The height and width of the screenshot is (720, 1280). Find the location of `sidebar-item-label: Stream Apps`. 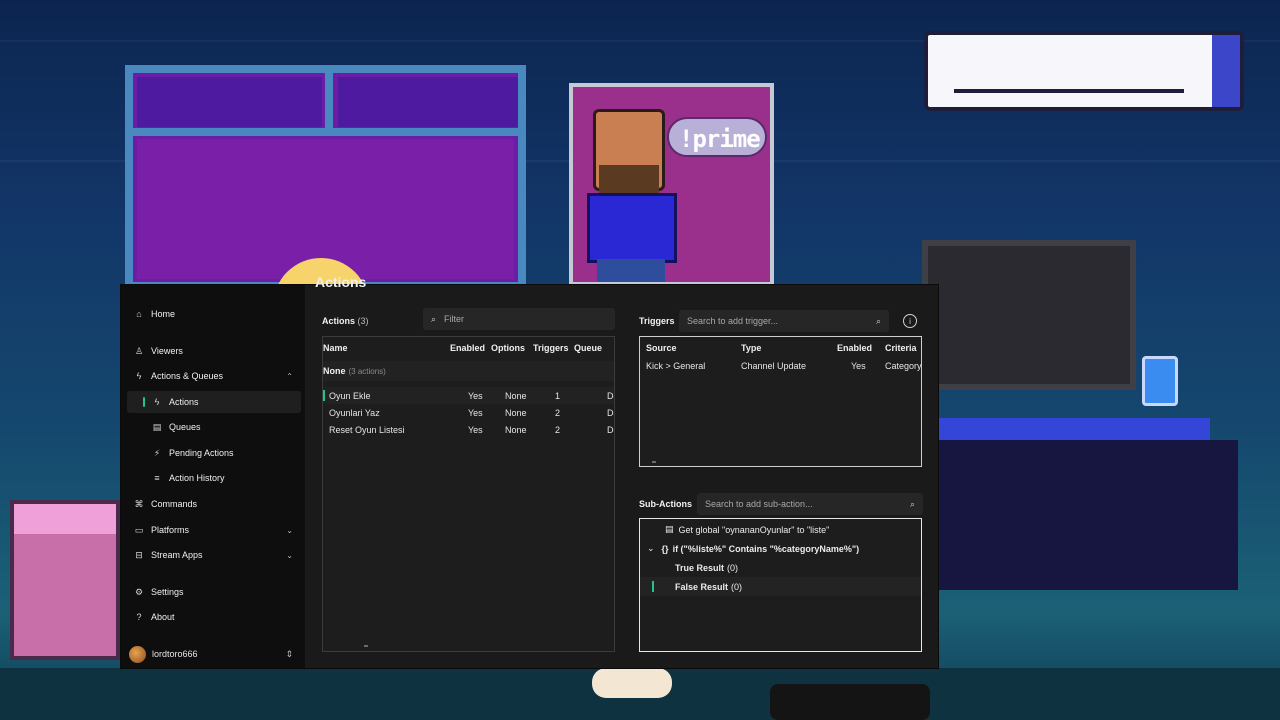

sidebar-item-label: Stream Apps is located at coordinates (177, 555).